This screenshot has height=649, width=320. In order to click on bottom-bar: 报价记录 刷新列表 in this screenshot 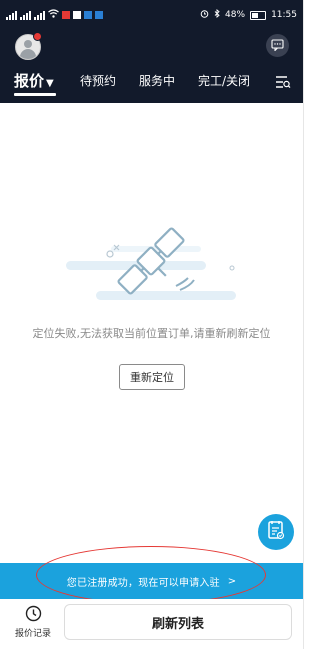, I will do `click(151, 624)`.